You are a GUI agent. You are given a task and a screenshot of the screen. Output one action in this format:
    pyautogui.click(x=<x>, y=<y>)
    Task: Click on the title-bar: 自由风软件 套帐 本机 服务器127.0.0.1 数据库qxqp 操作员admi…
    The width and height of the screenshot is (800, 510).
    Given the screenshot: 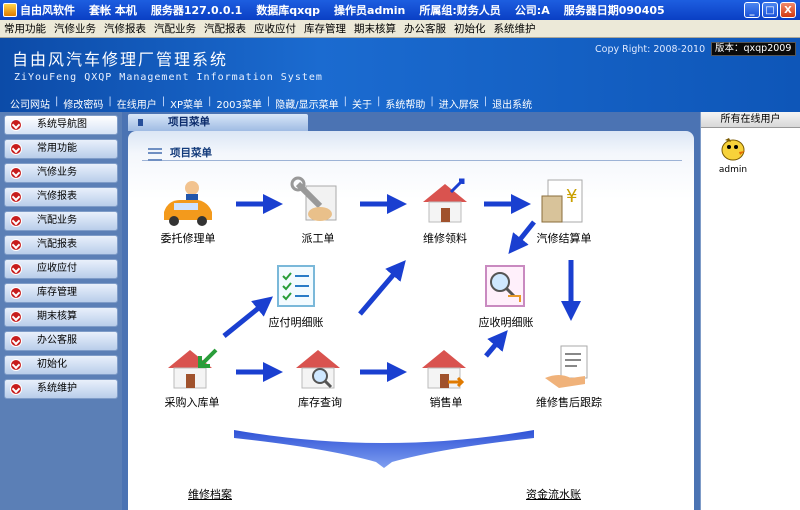 What is the action you would take?
    pyautogui.click(x=400, y=10)
    